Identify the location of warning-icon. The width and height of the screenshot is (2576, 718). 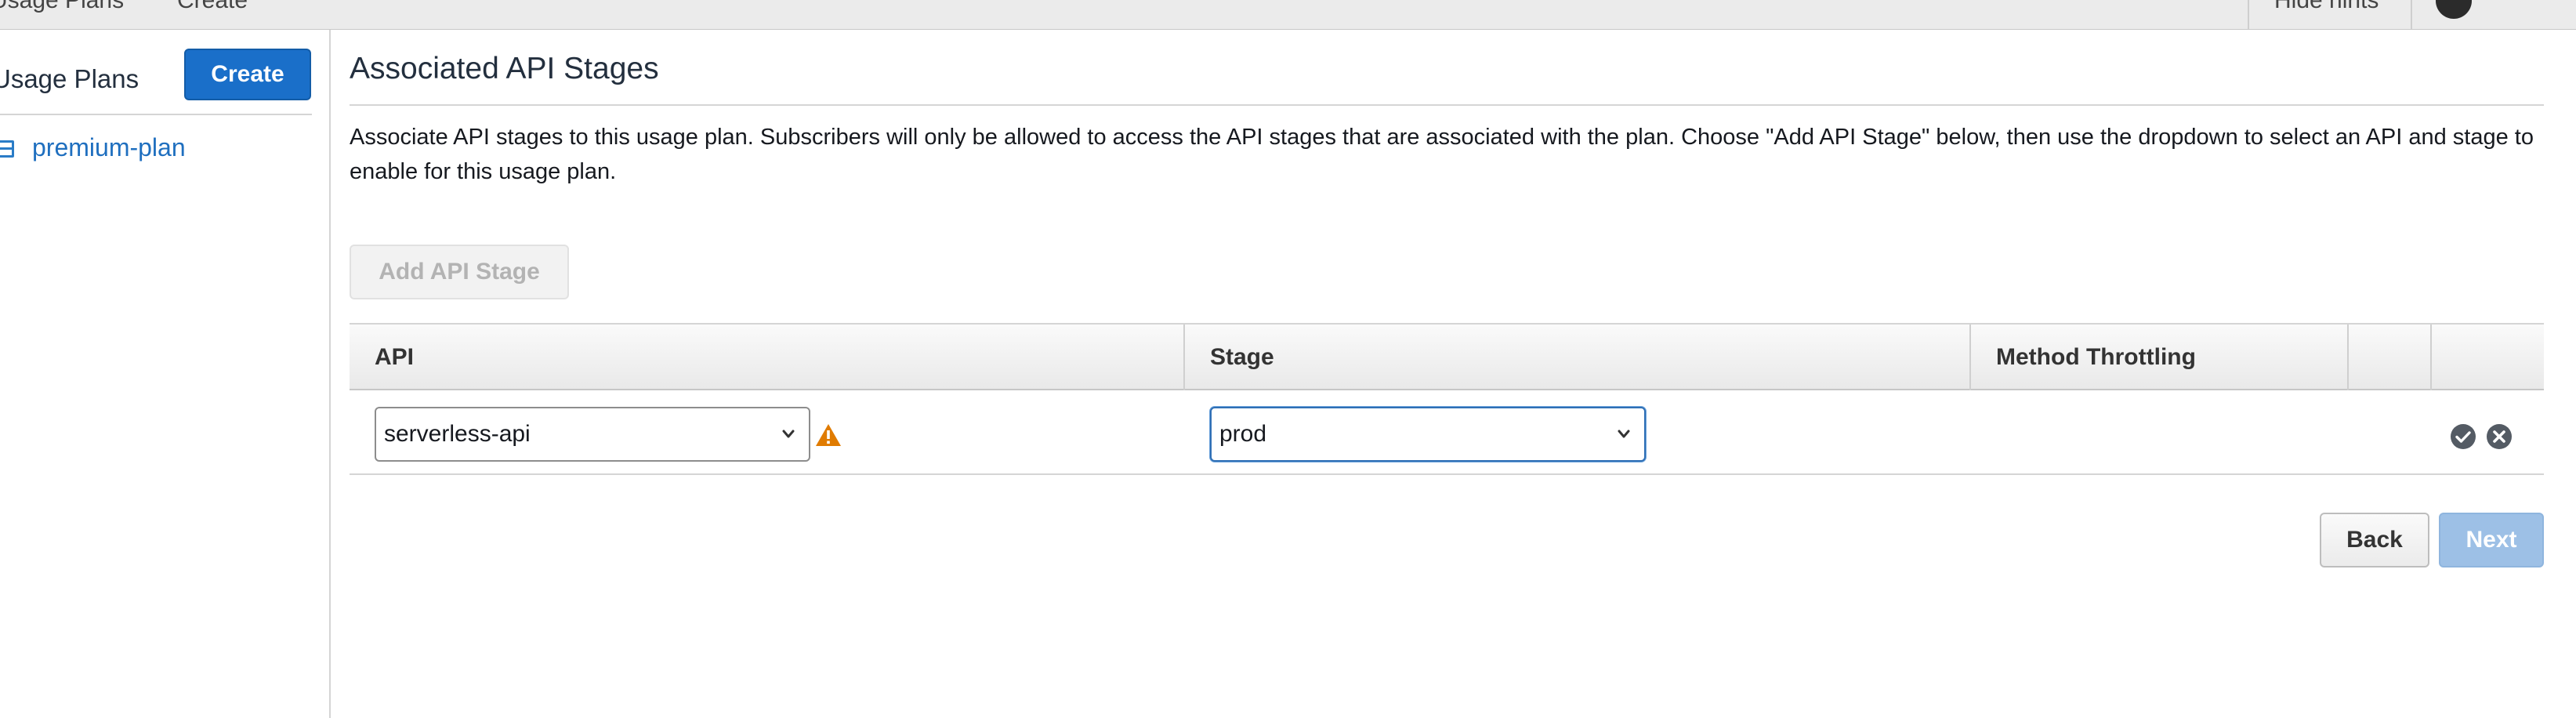
(828, 435).